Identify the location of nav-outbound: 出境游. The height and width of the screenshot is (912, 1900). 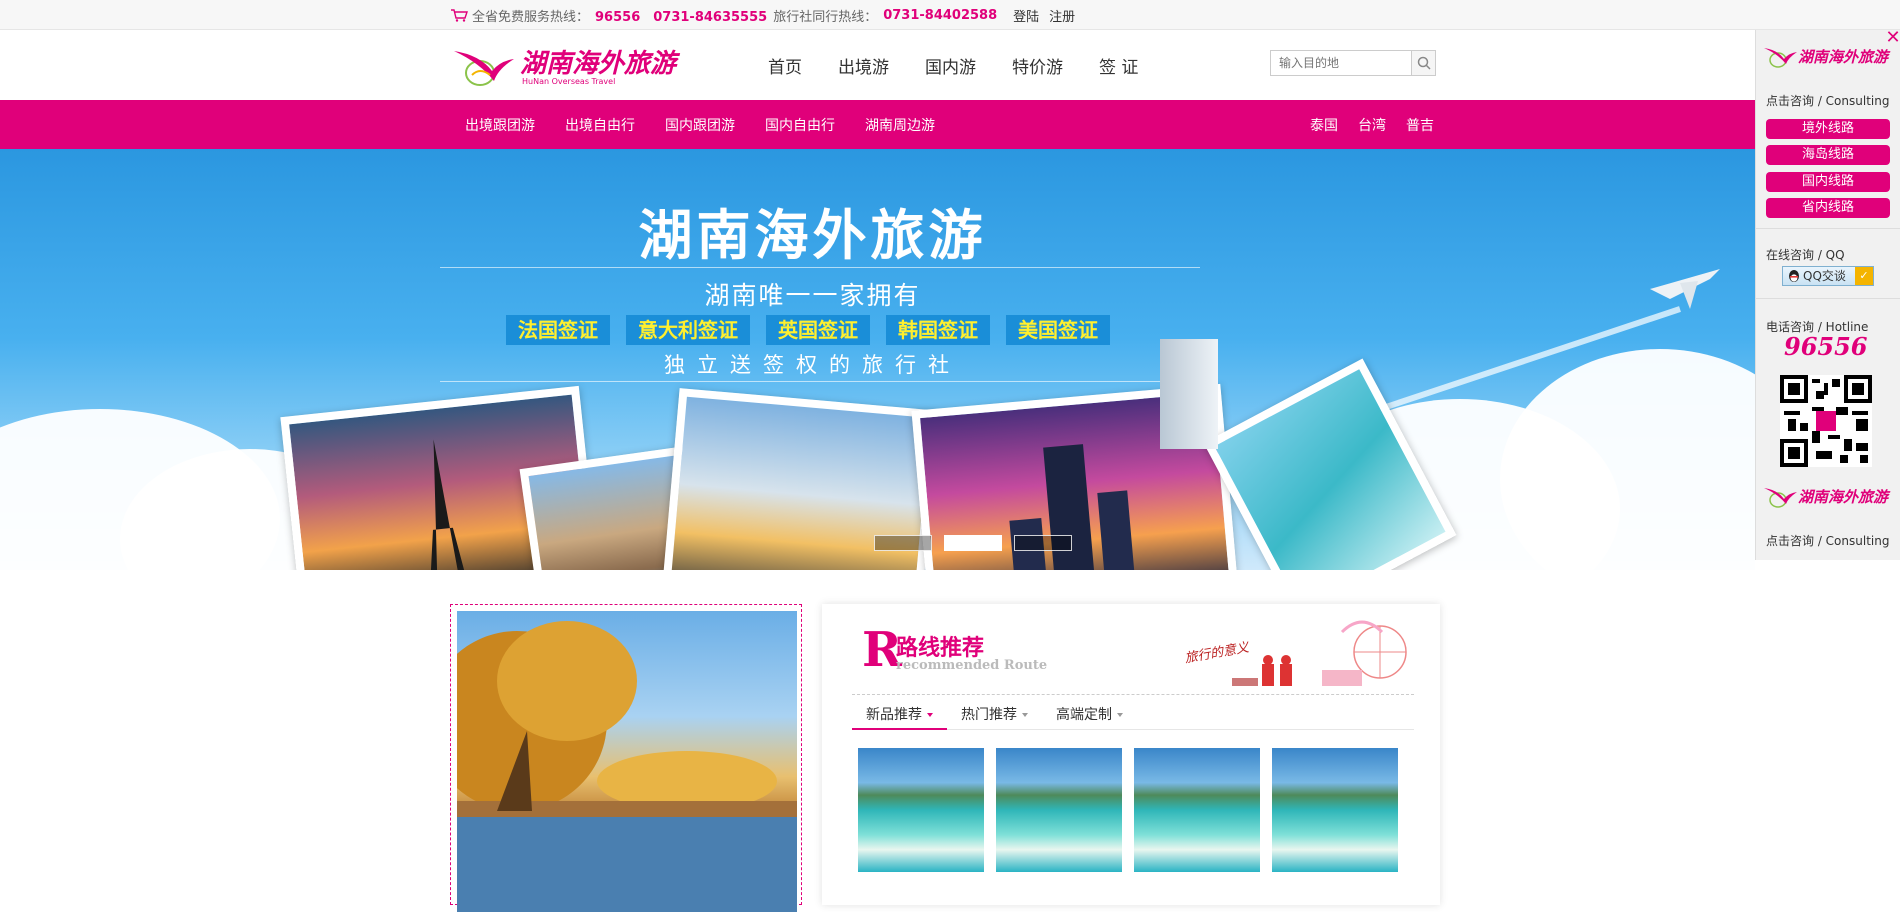
(863, 65).